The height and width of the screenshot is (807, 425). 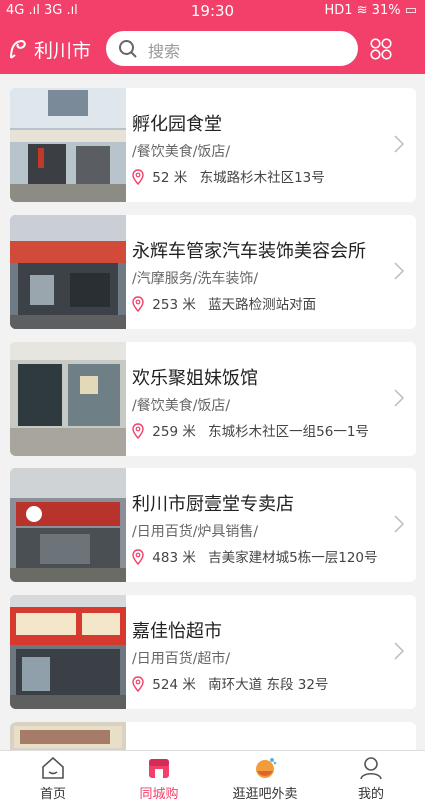 I want to click on tab-local-shop: 同城购, so click(x=159, y=779).